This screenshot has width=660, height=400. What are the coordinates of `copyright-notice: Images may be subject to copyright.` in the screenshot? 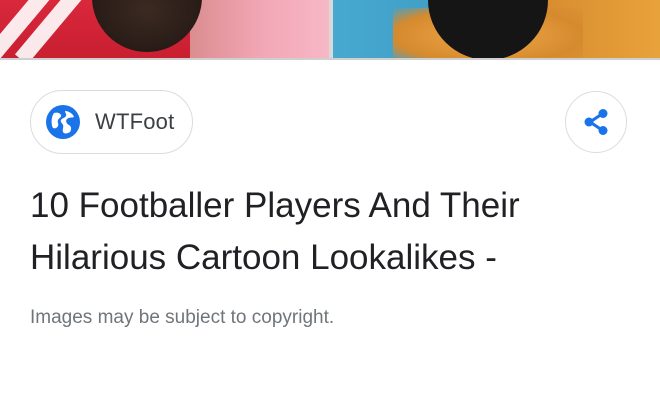 It's located at (182, 317).